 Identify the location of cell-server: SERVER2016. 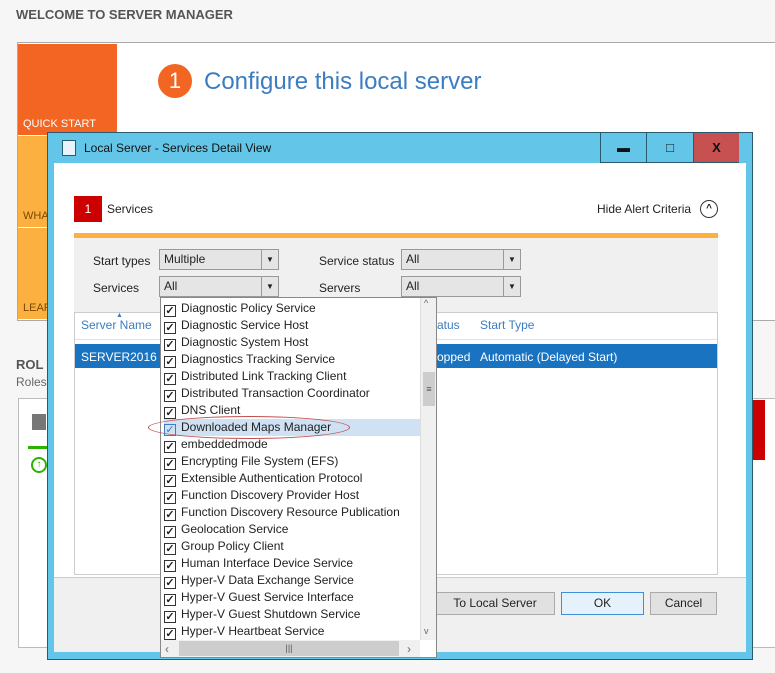
(119, 357).